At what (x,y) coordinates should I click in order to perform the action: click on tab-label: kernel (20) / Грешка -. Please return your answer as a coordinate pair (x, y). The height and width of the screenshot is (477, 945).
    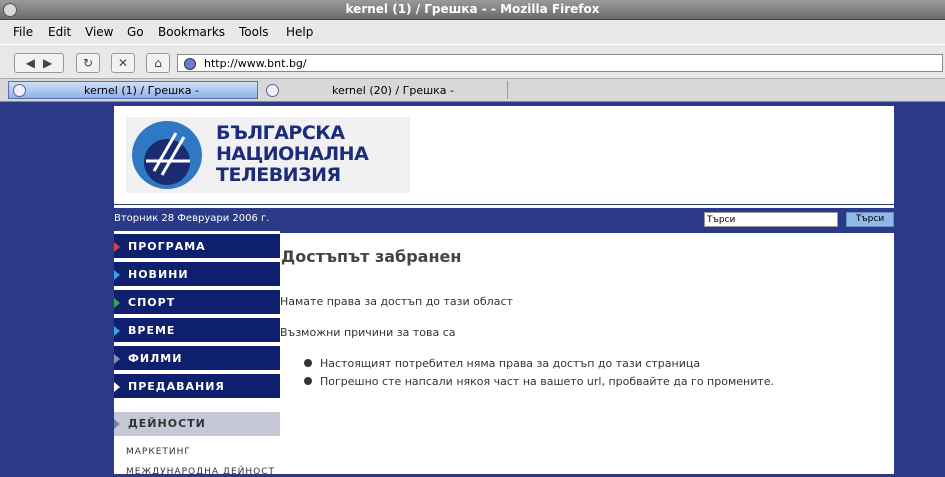
    Looking at the image, I should click on (393, 90).